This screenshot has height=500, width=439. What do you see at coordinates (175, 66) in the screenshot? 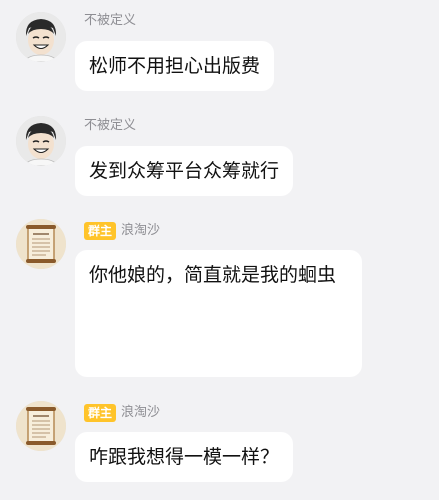
I see `message-bubble: 松师不用担心出版费` at bounding box center [175, 66].